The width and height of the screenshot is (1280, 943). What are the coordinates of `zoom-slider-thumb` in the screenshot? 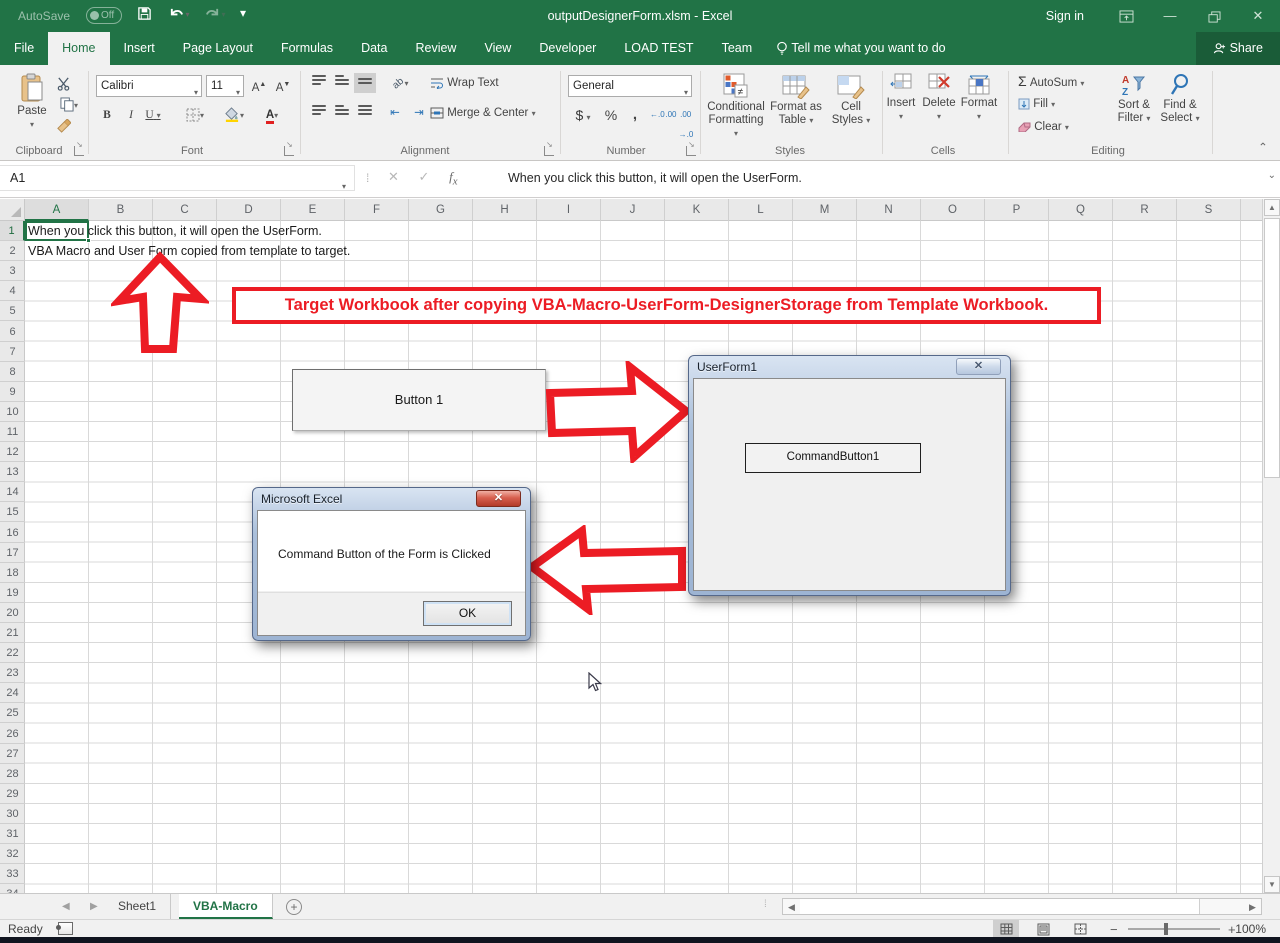 It's located at (1166, 929).